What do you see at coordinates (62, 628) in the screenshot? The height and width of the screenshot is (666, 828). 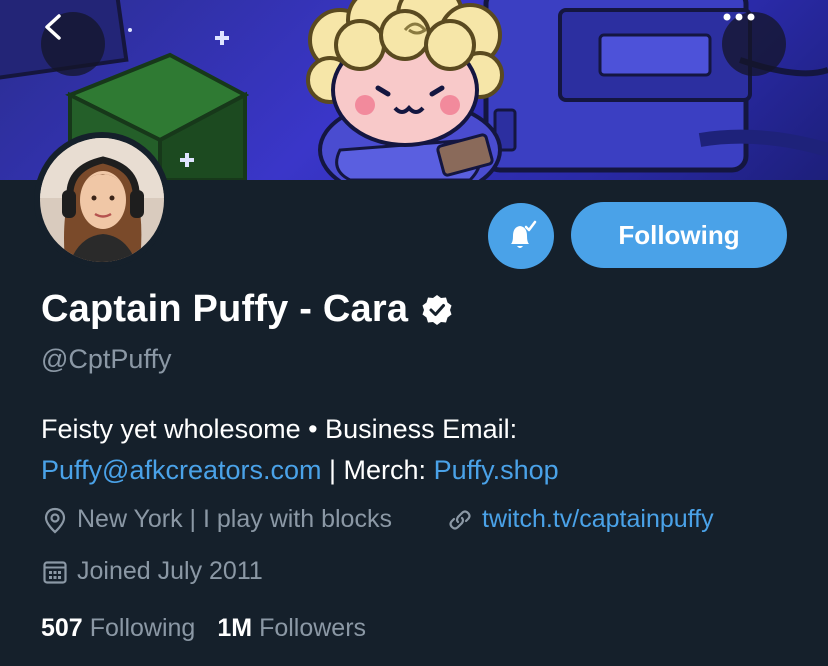 I see `following-count: 507` at bounding box center [62, 628].